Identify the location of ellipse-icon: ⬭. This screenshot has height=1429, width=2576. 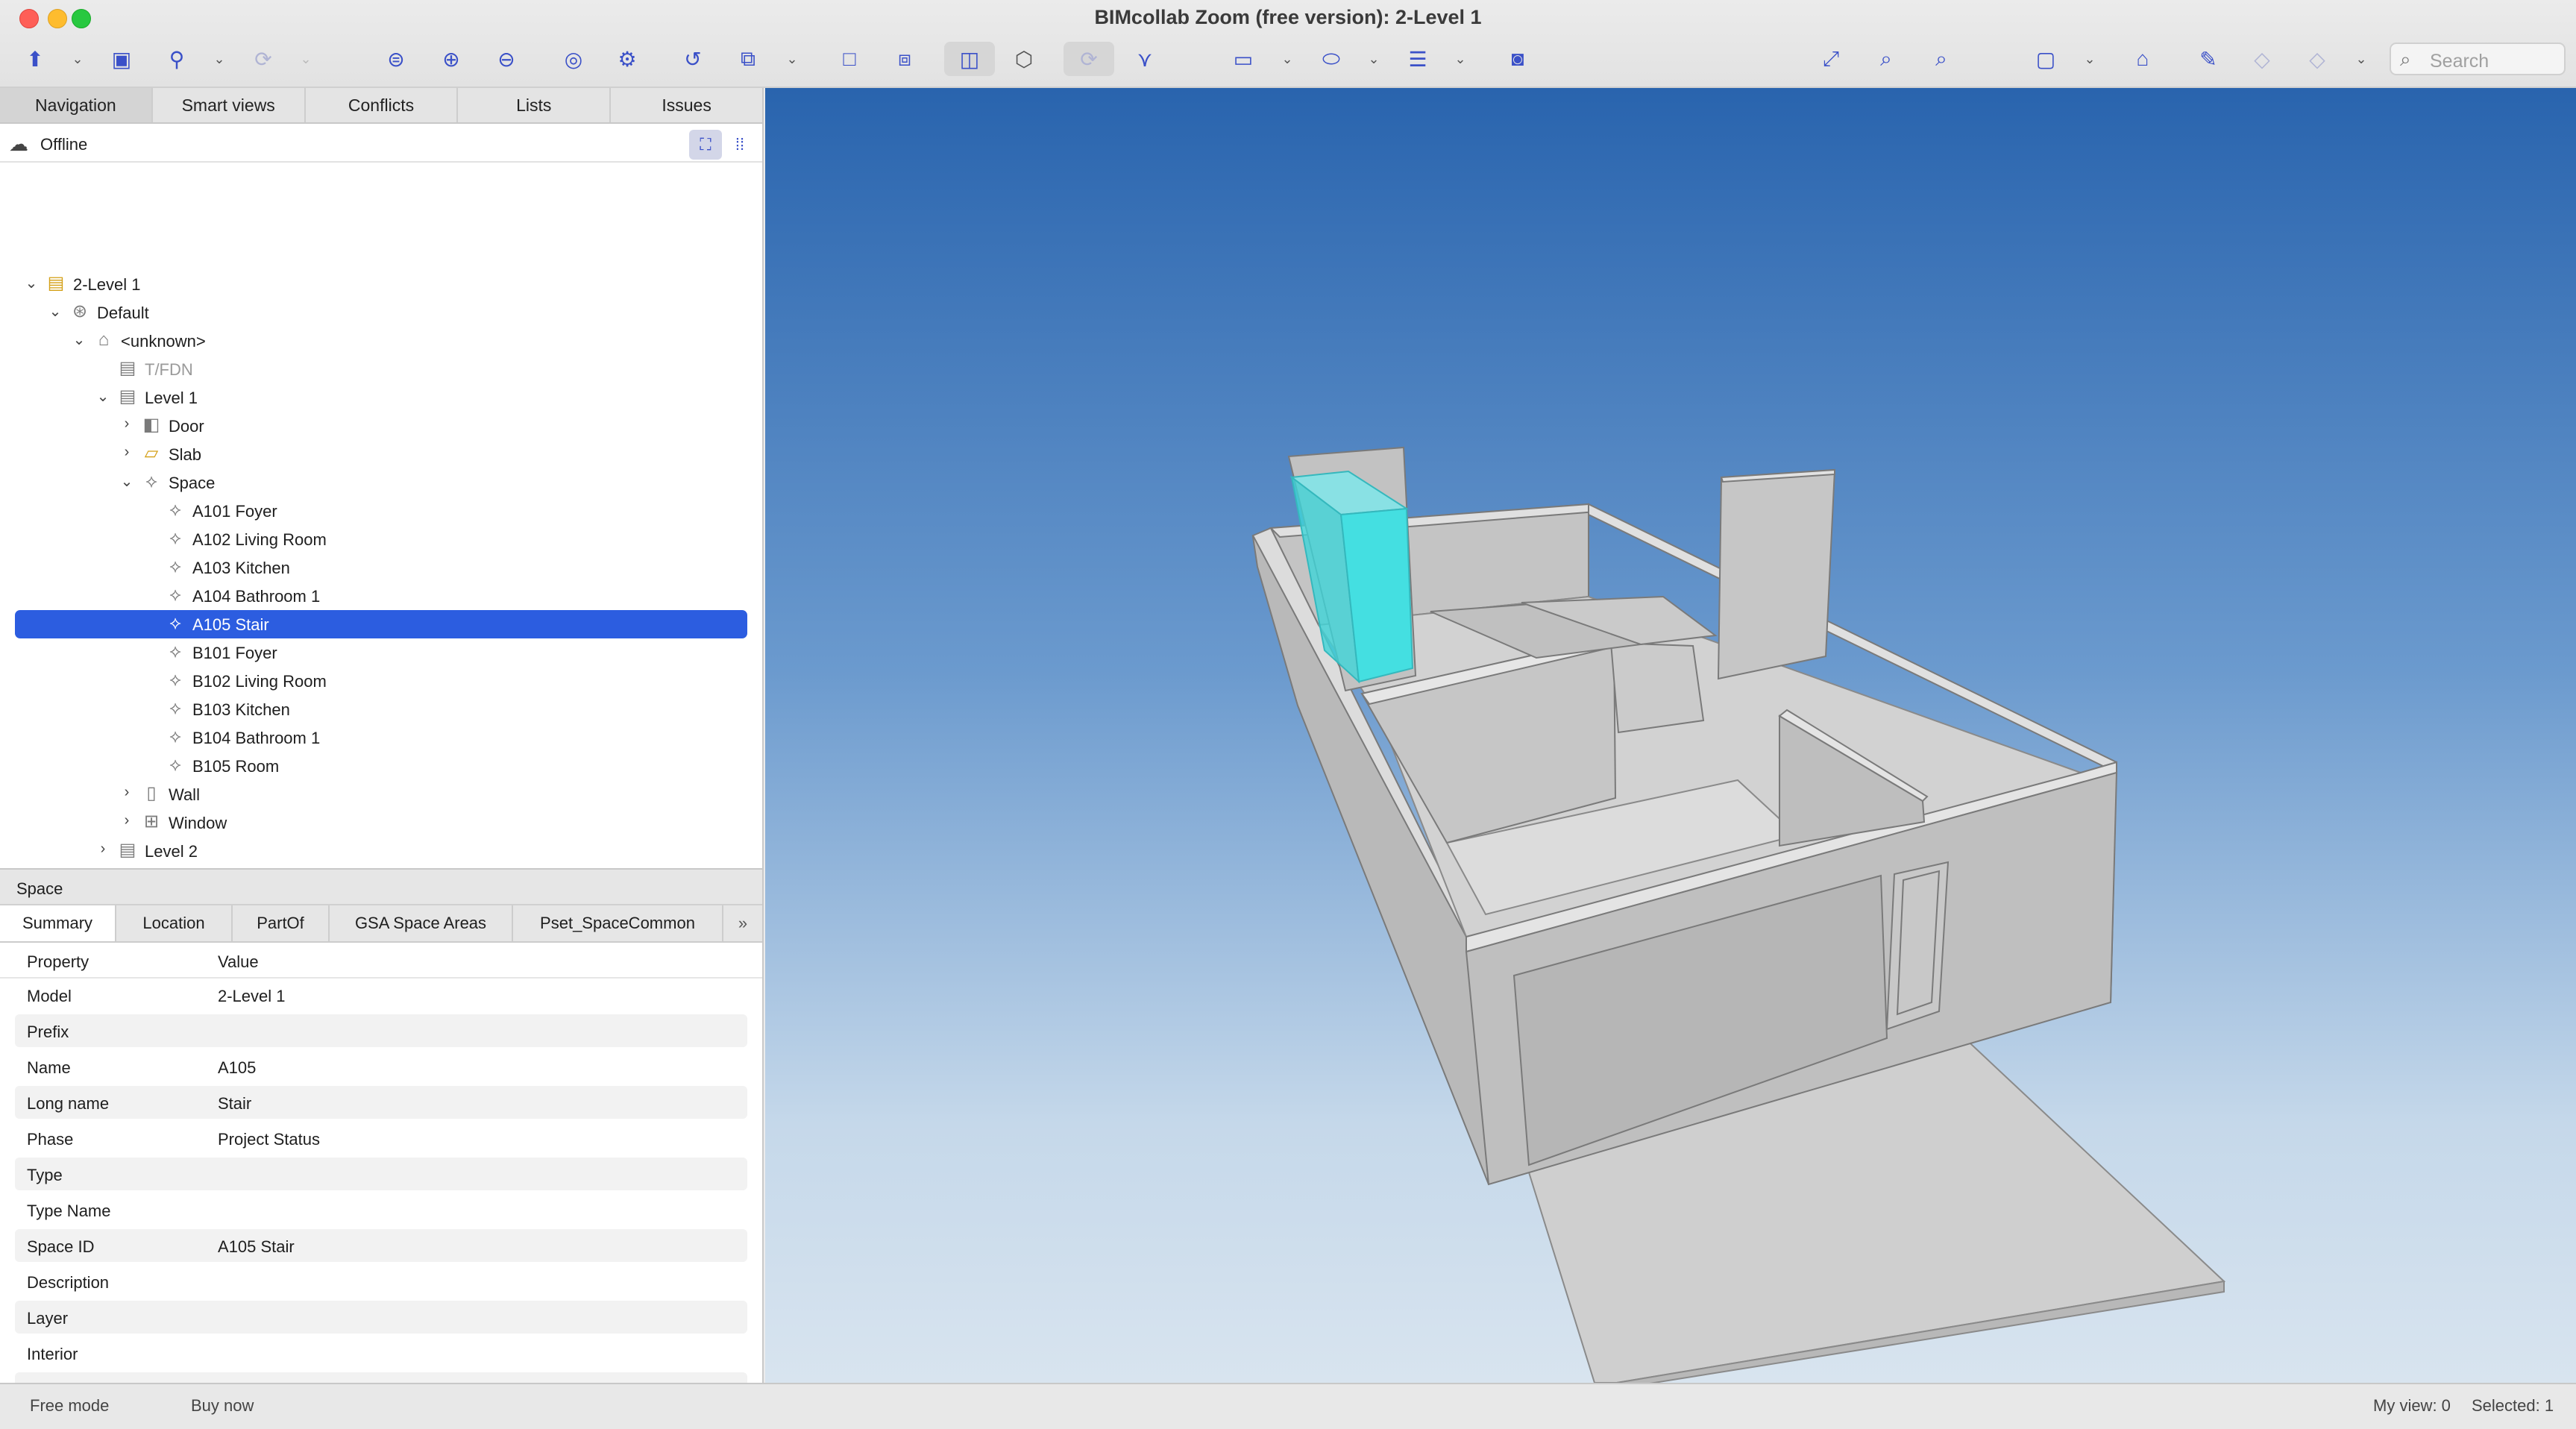
(1332, 59).